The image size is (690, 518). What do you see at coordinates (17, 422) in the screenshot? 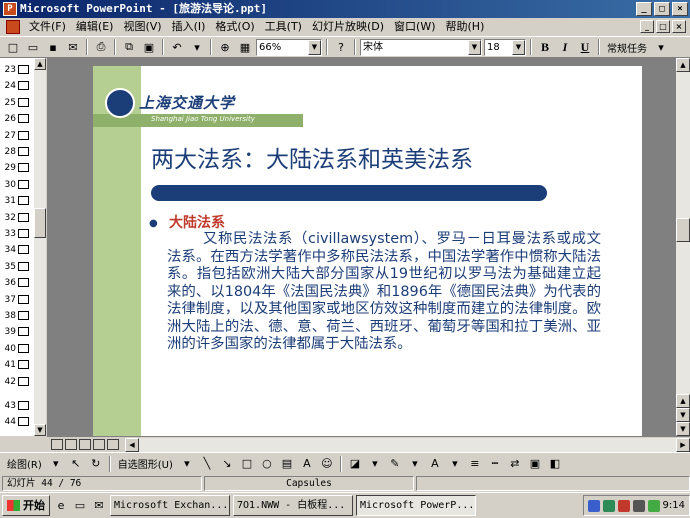
I see `slide-thumbnail-row: 44` at bounding box center [17, 422].